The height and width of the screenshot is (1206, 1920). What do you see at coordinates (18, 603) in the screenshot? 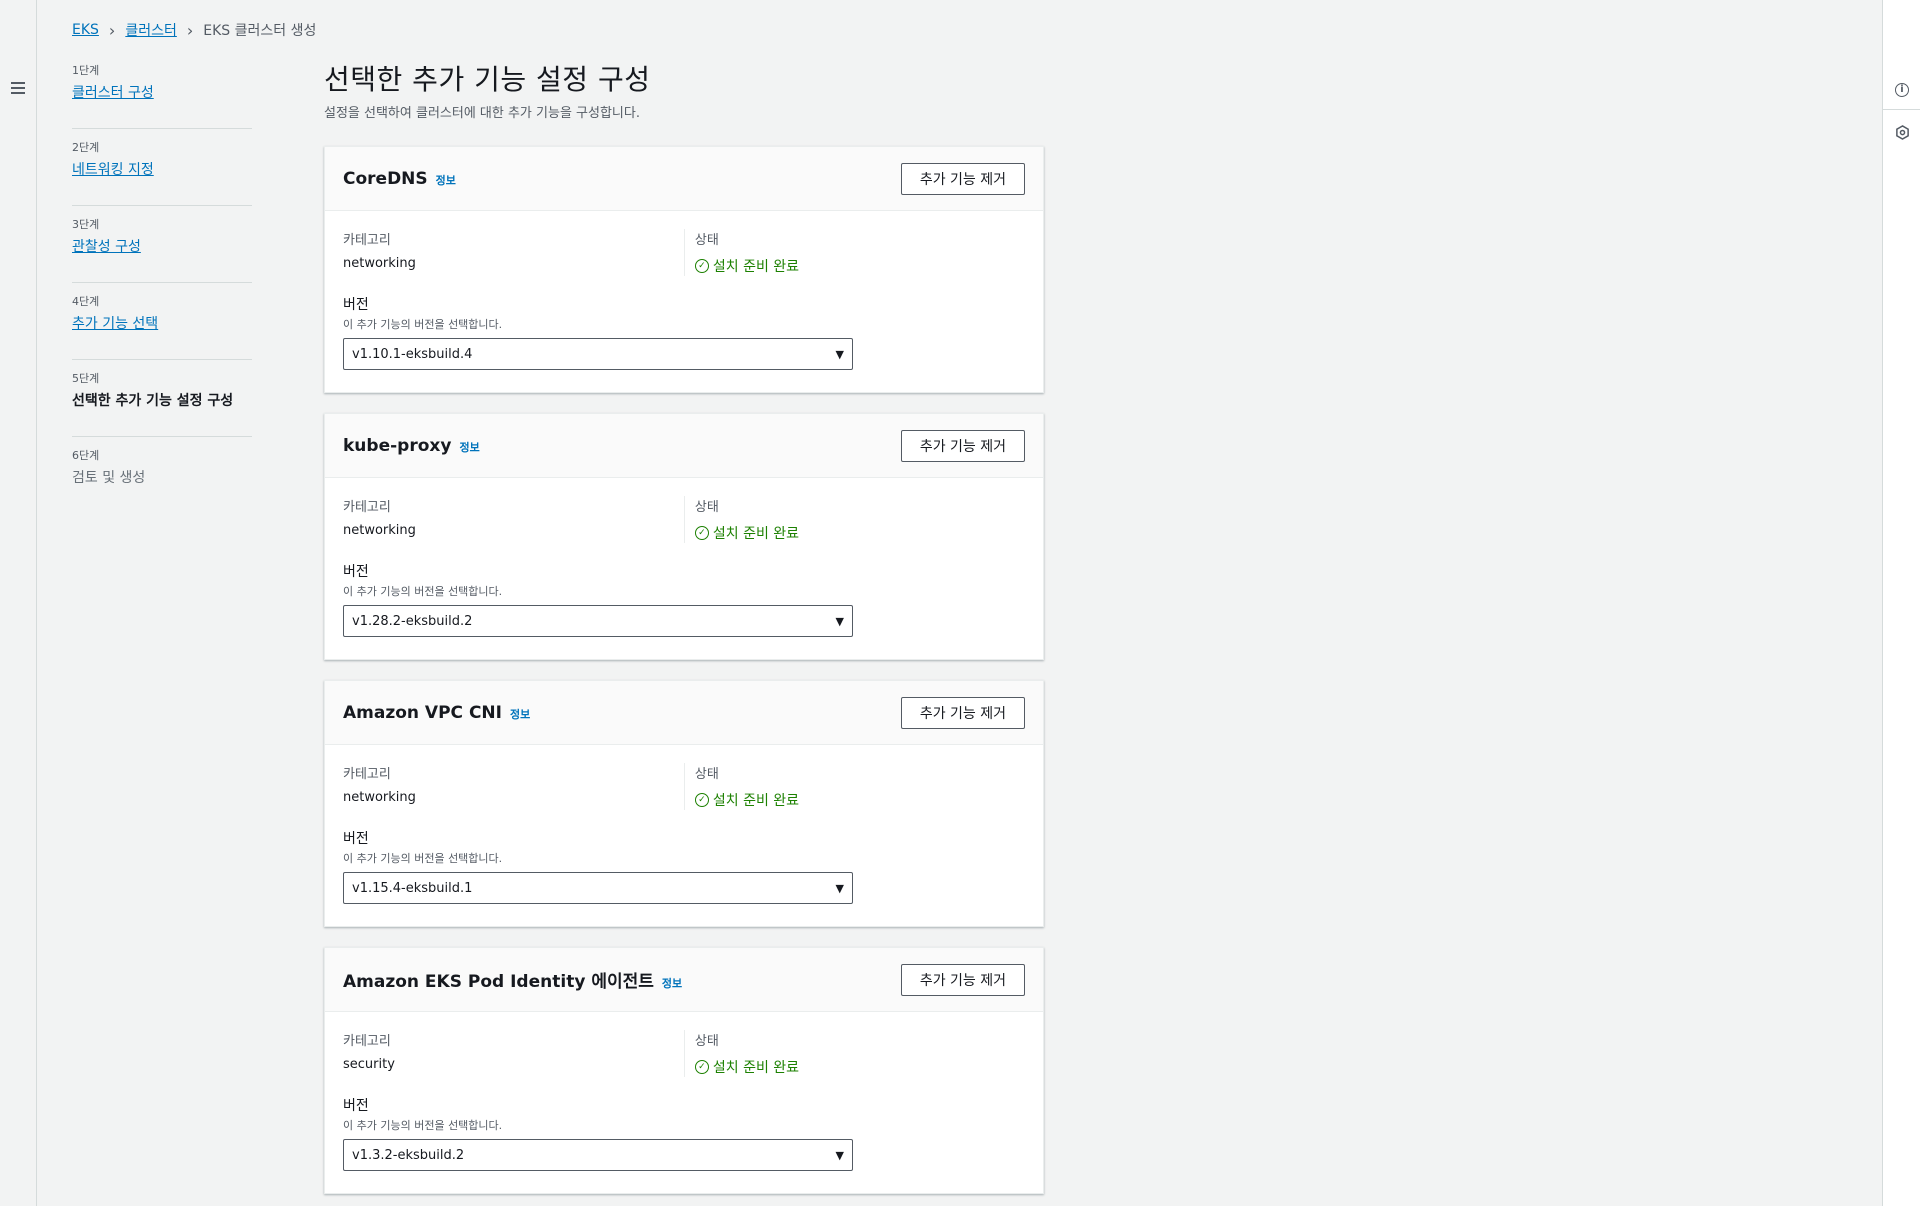
I see `side-navigation-rail` at bounding box center [18, 603].